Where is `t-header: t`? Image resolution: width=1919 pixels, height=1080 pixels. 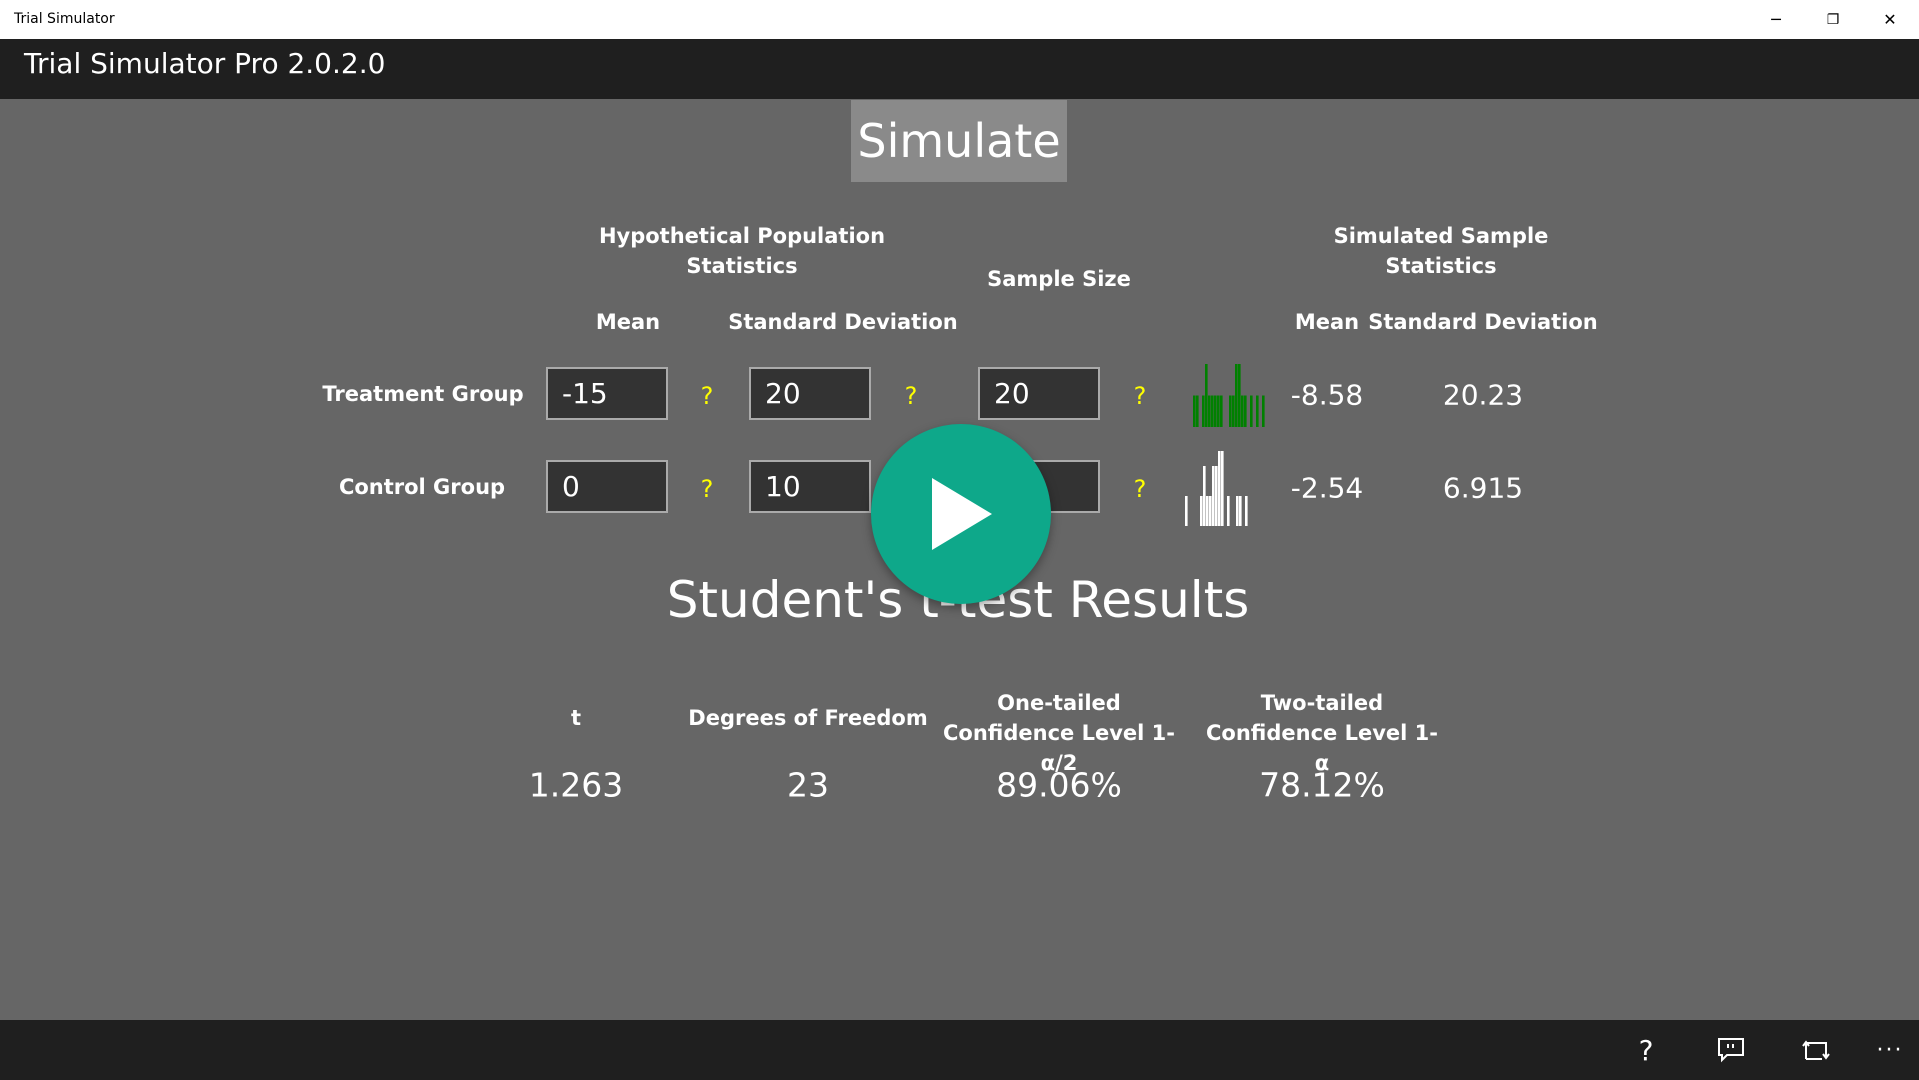 t-header: t is located at coordinates (576, 718).